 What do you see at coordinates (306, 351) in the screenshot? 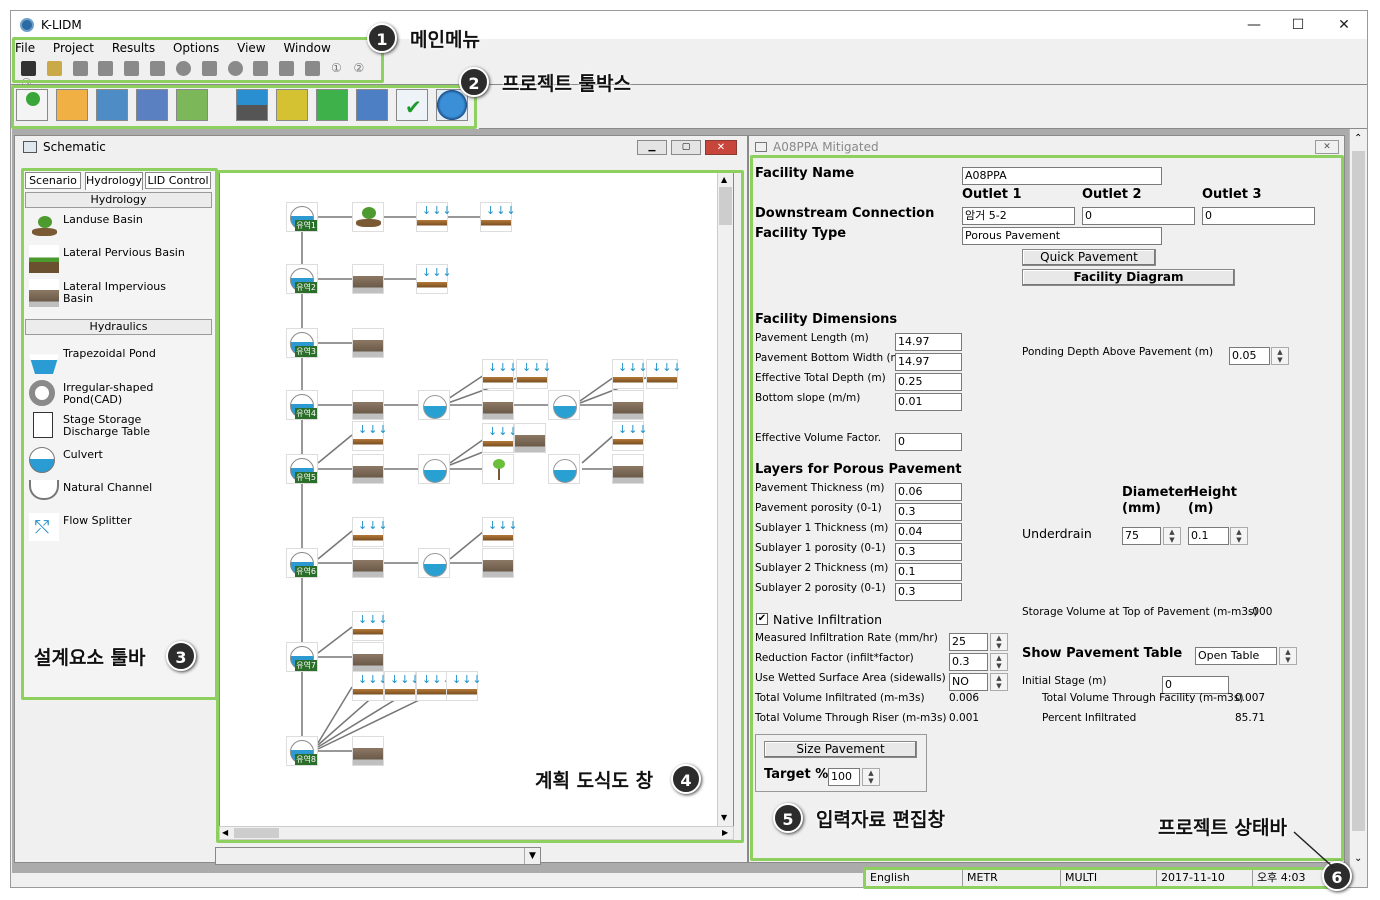
I see `catchment-label: 유역3` at bounding box center [306, 351].